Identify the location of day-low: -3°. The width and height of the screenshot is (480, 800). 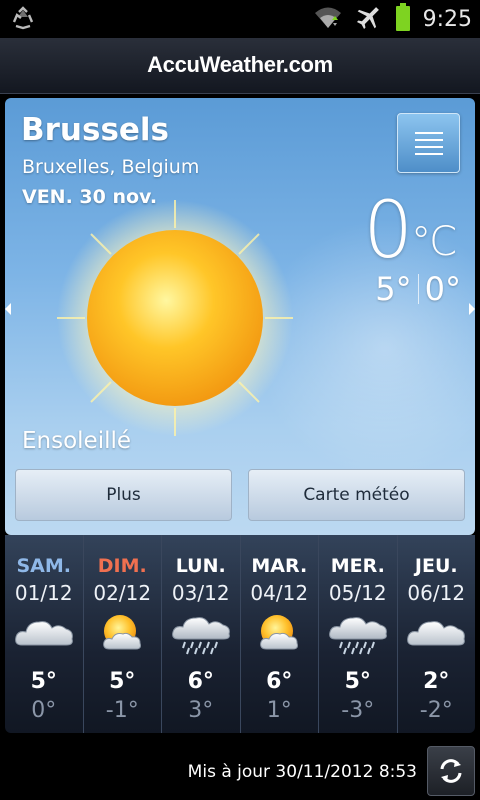
(358, 710).